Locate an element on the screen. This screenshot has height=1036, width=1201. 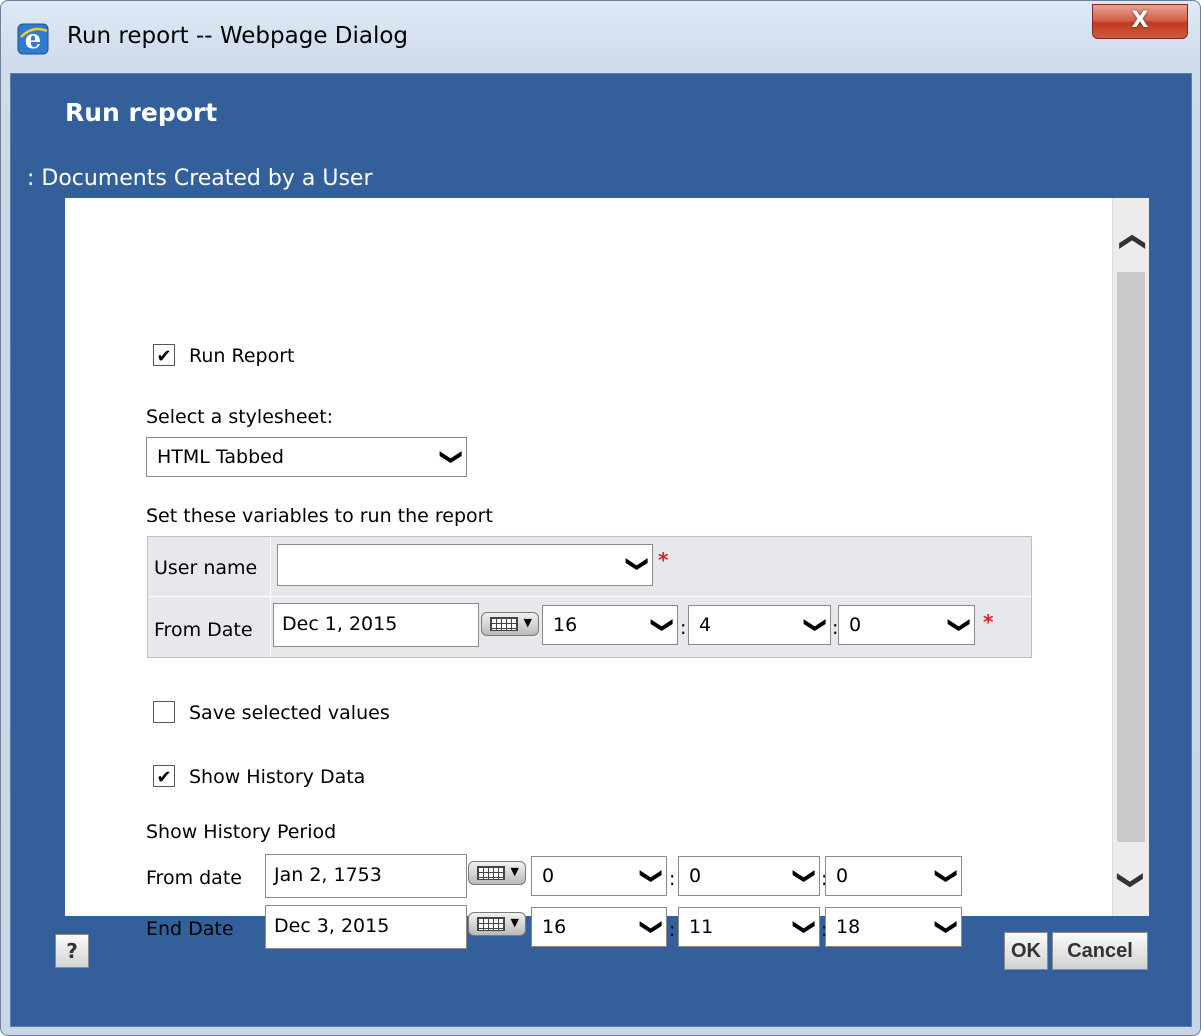
cancel-button: Cancel is located at coordinates (1100, 951).